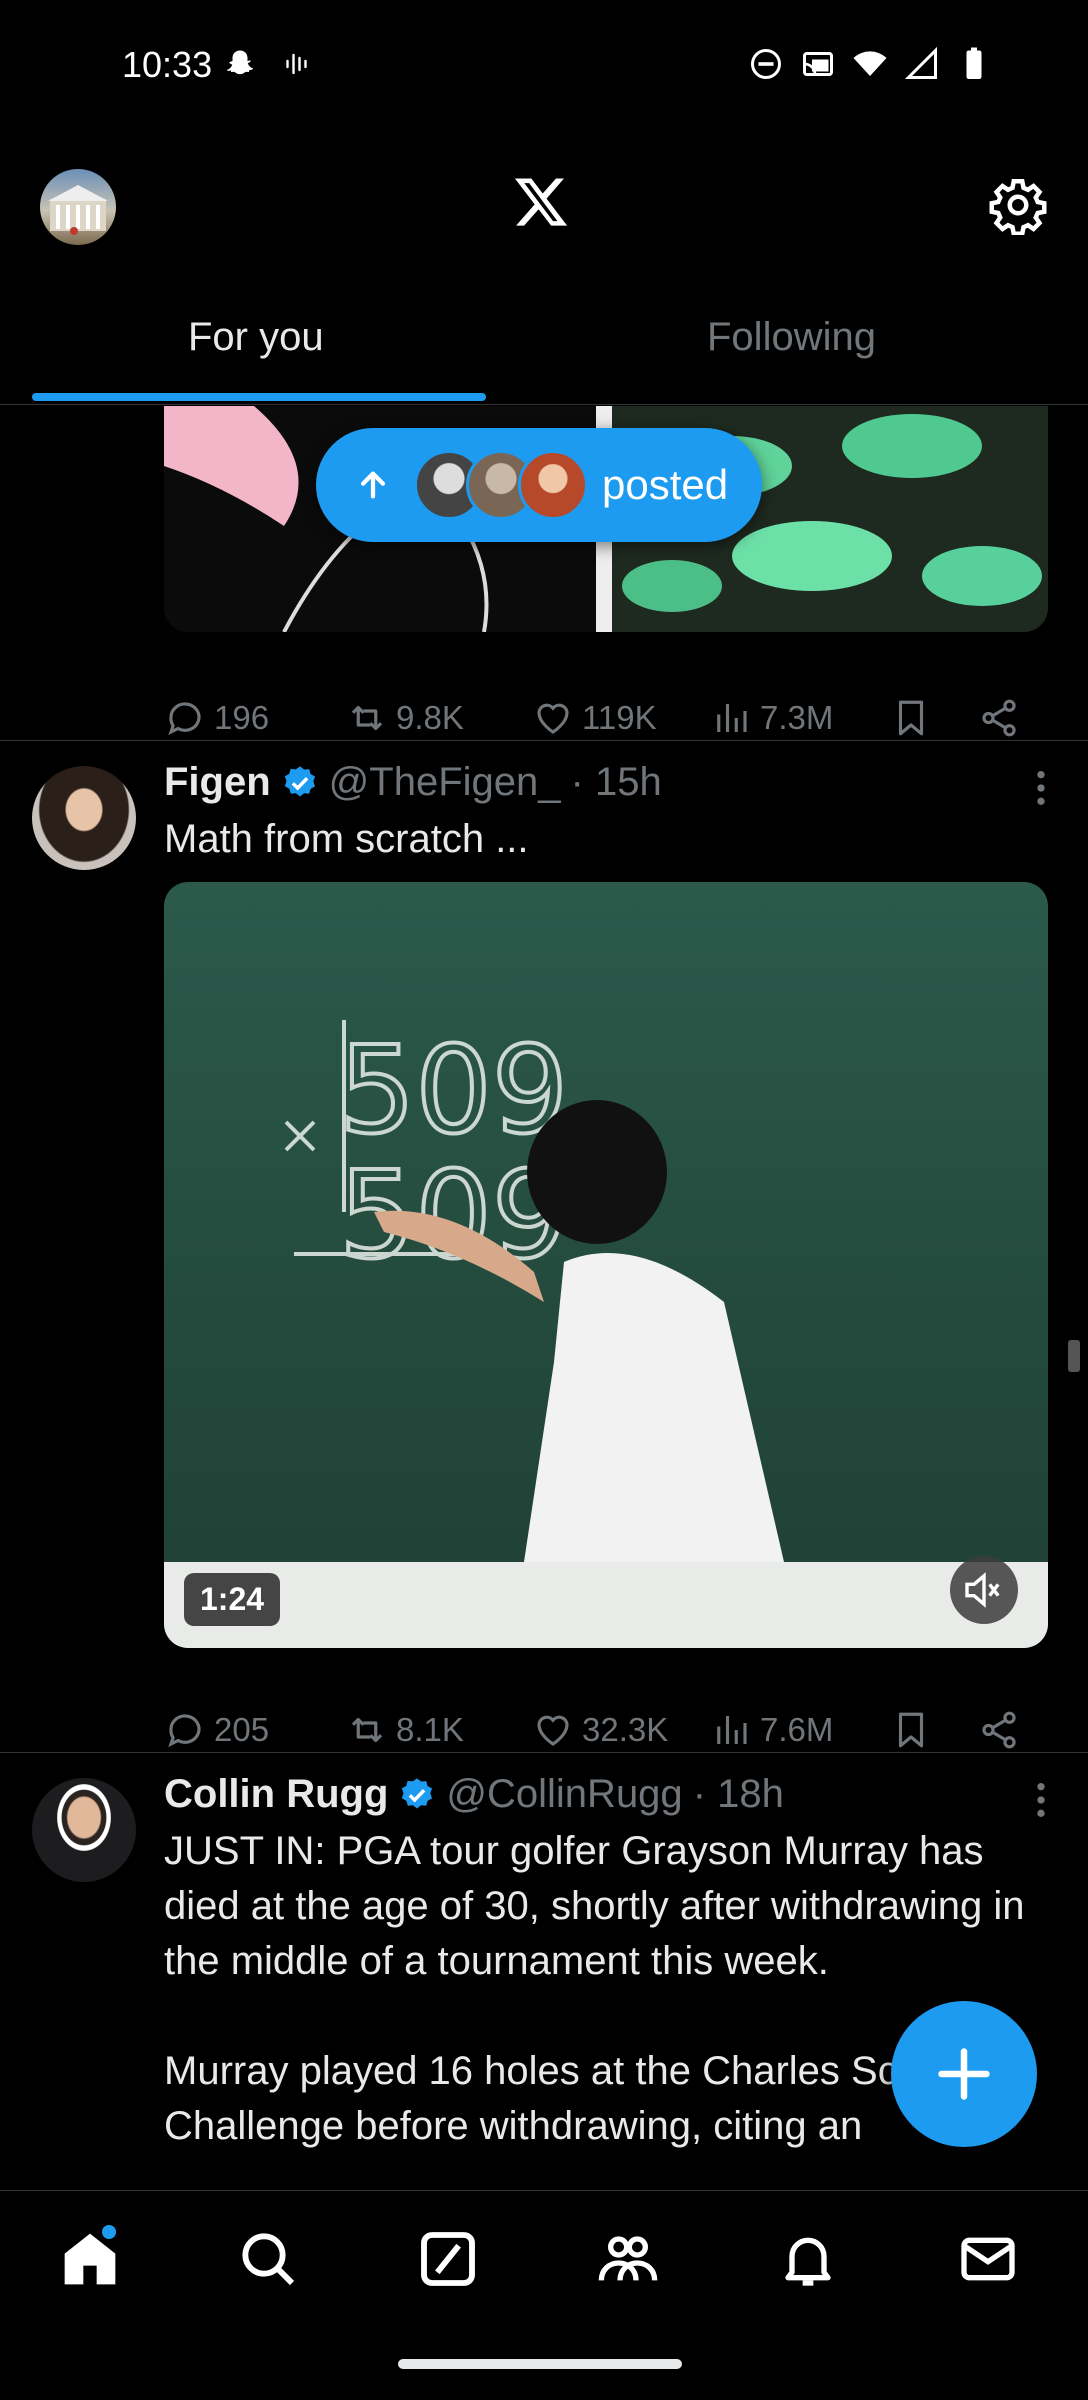 The width and height of the screenshot is (1088, 2400). Describe the element at coordinates (738, 1794) in the screenshot. I see `post-time: · 18h` at that location.